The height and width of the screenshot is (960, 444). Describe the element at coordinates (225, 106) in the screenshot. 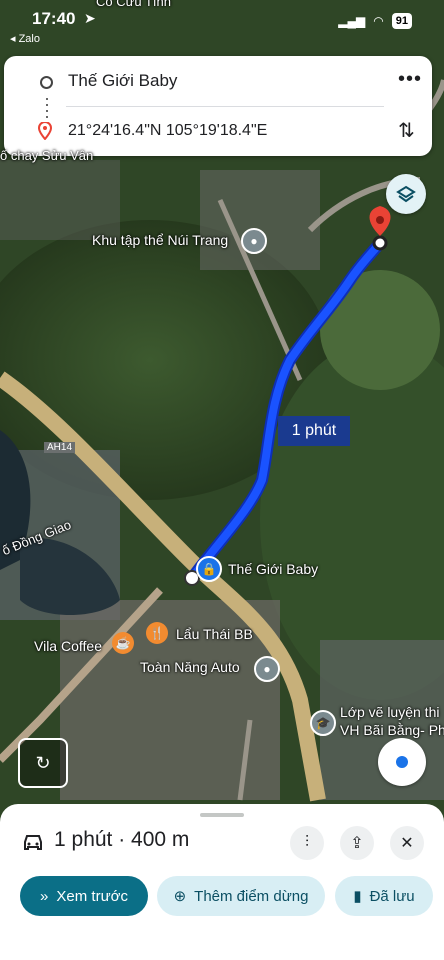

I see `divider` at that location.